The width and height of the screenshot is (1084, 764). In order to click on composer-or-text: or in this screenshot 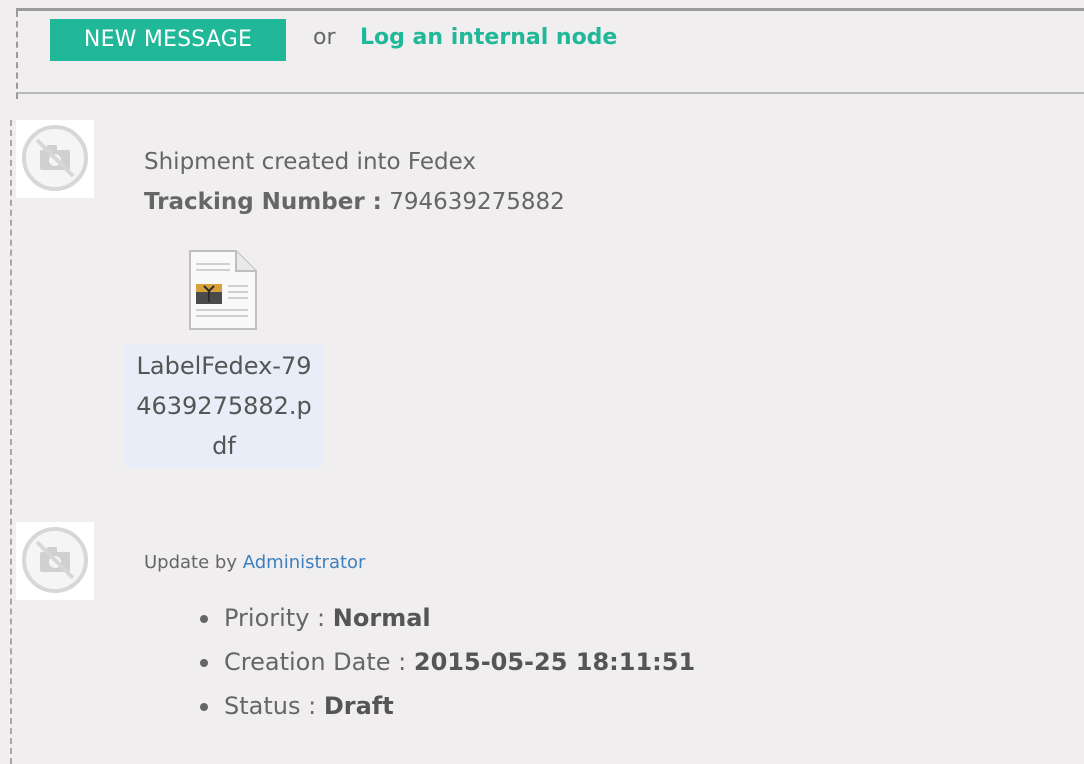, I will do `click(324, 37)`.